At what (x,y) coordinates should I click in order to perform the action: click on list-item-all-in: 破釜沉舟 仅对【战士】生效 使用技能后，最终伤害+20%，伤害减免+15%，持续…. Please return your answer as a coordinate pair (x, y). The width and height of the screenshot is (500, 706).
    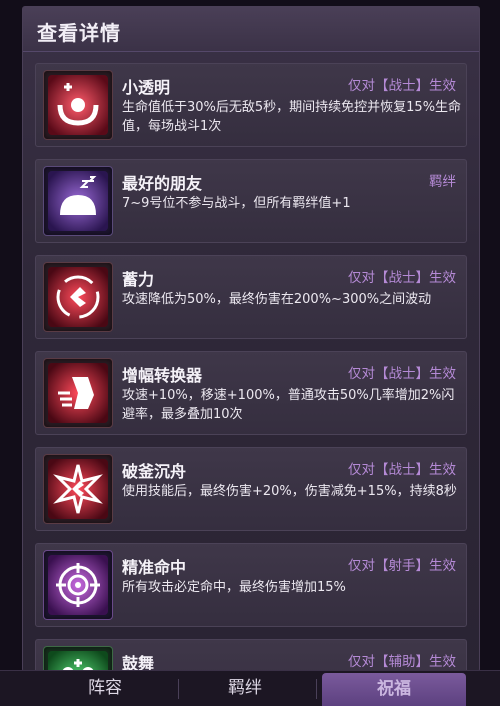
    Looking at the image, I should click on (251, 489).